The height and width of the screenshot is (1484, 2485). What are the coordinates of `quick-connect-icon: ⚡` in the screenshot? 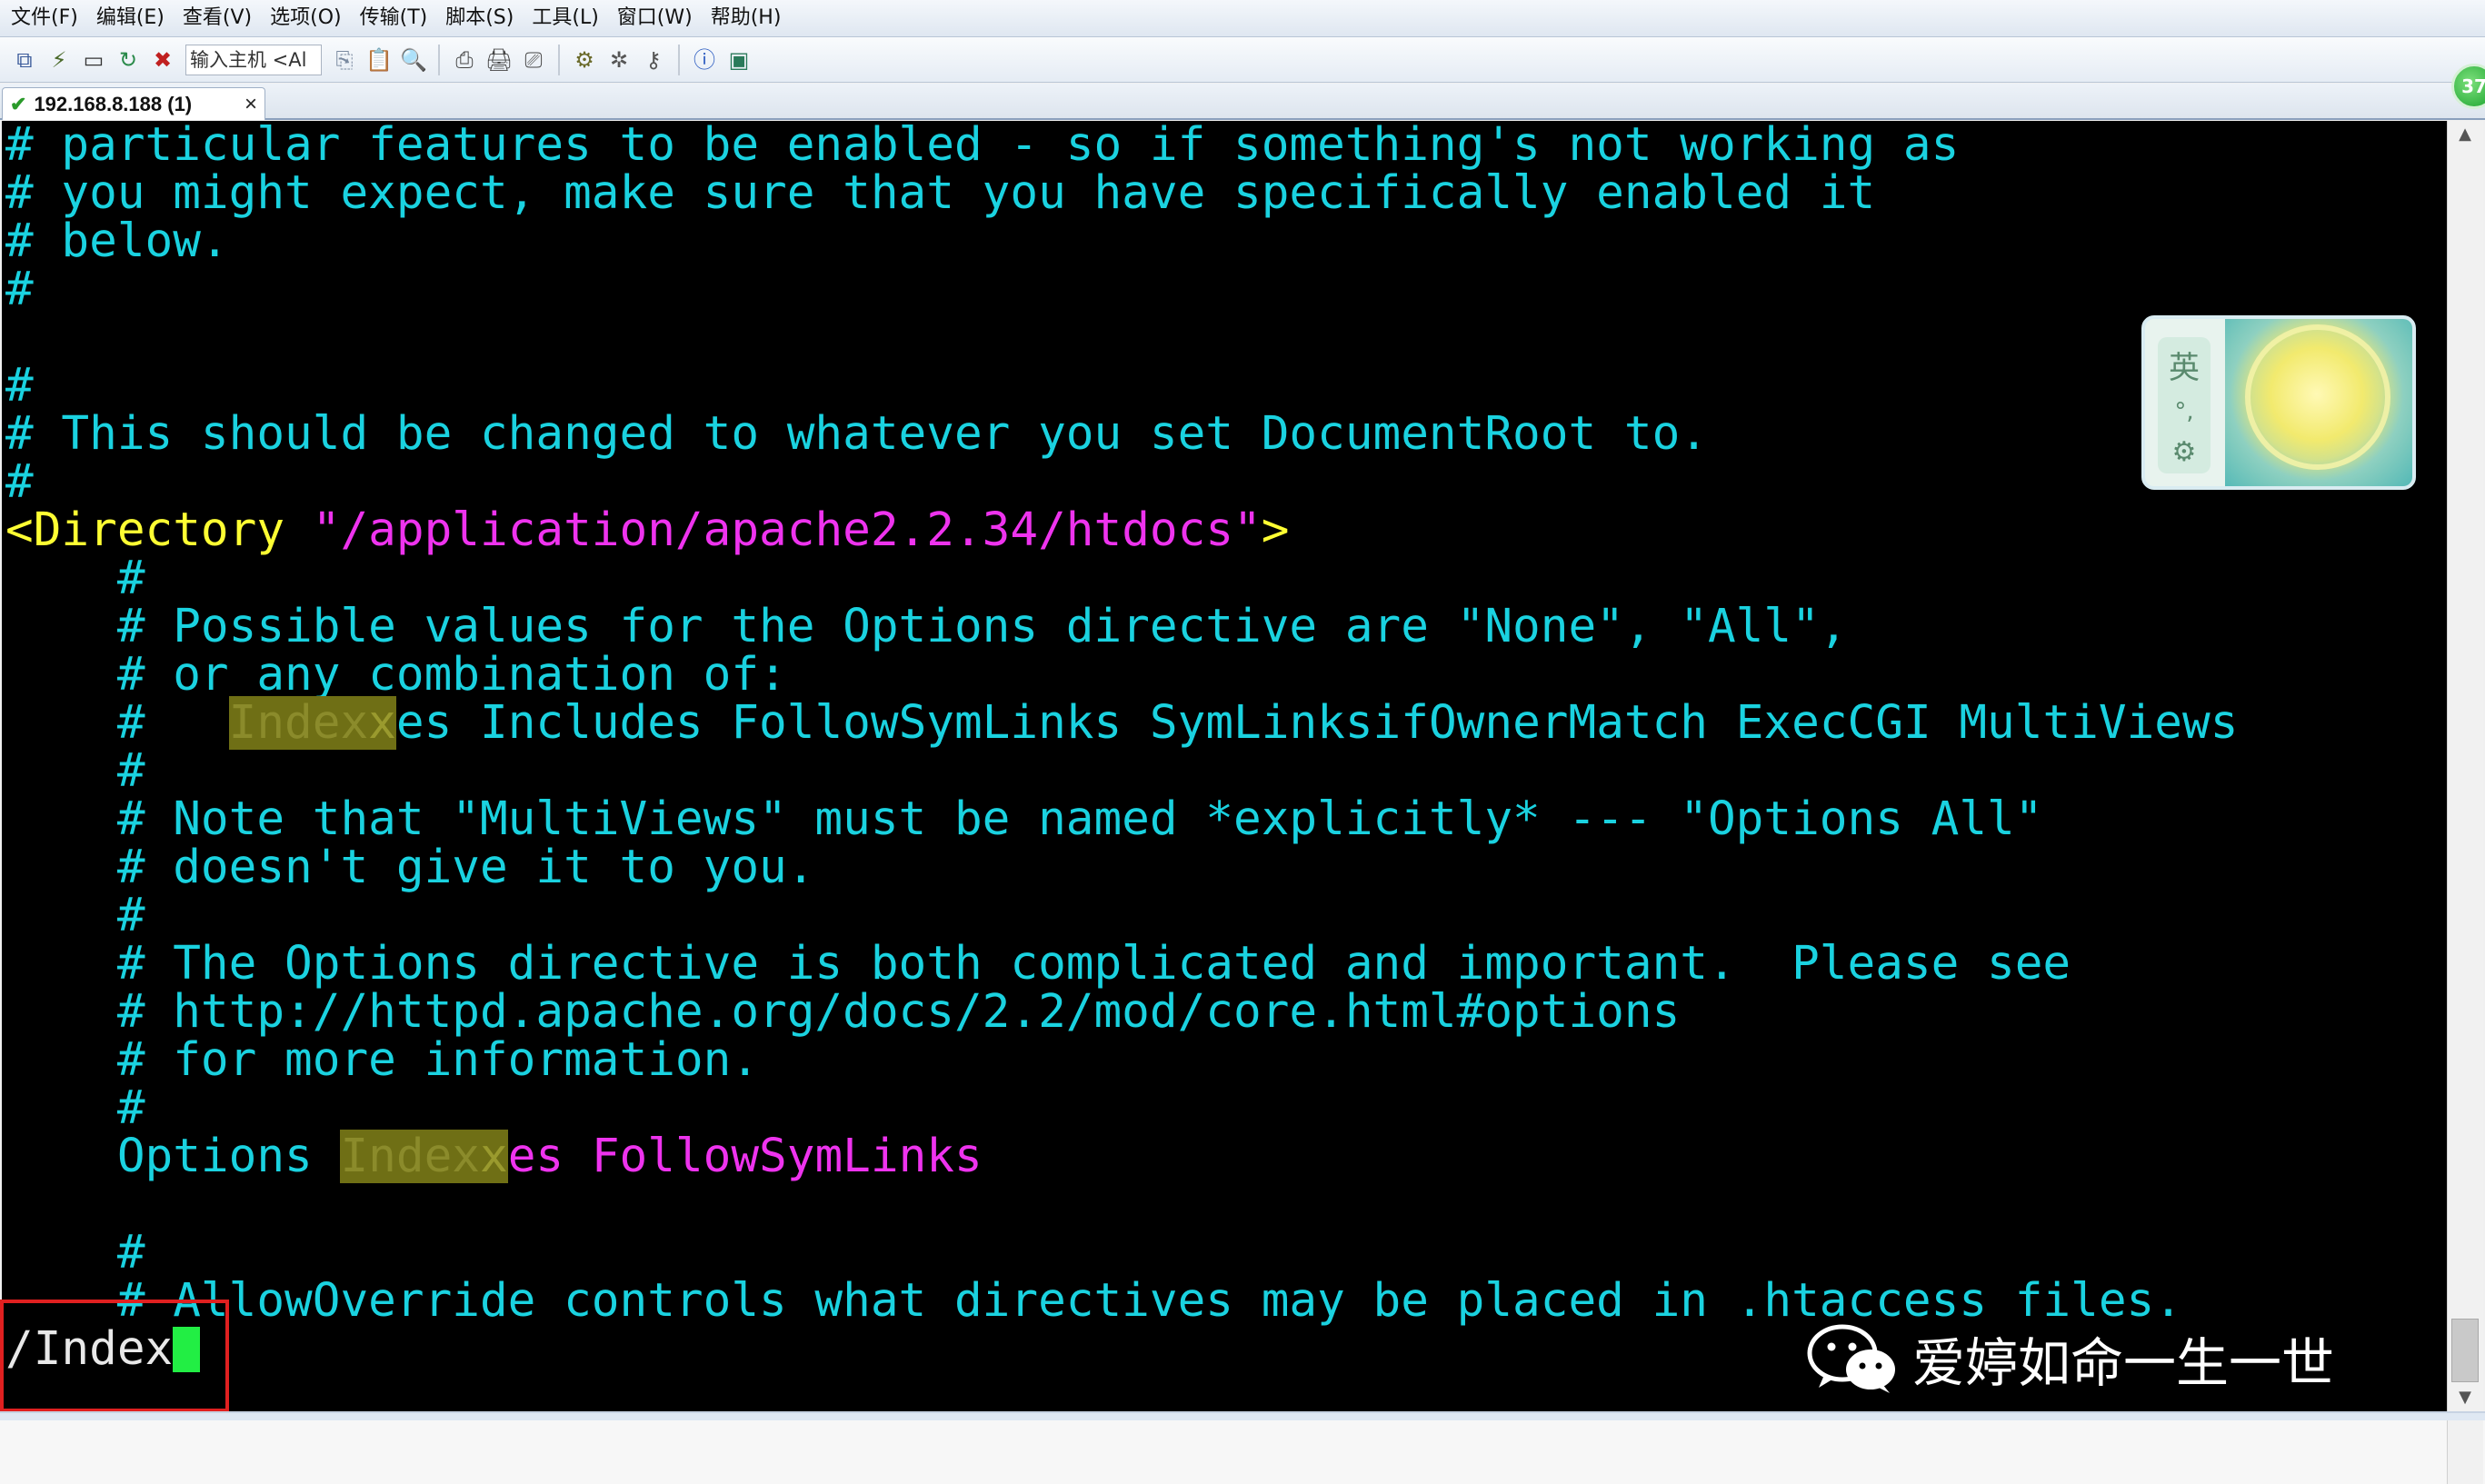 It's located at (59, 60).